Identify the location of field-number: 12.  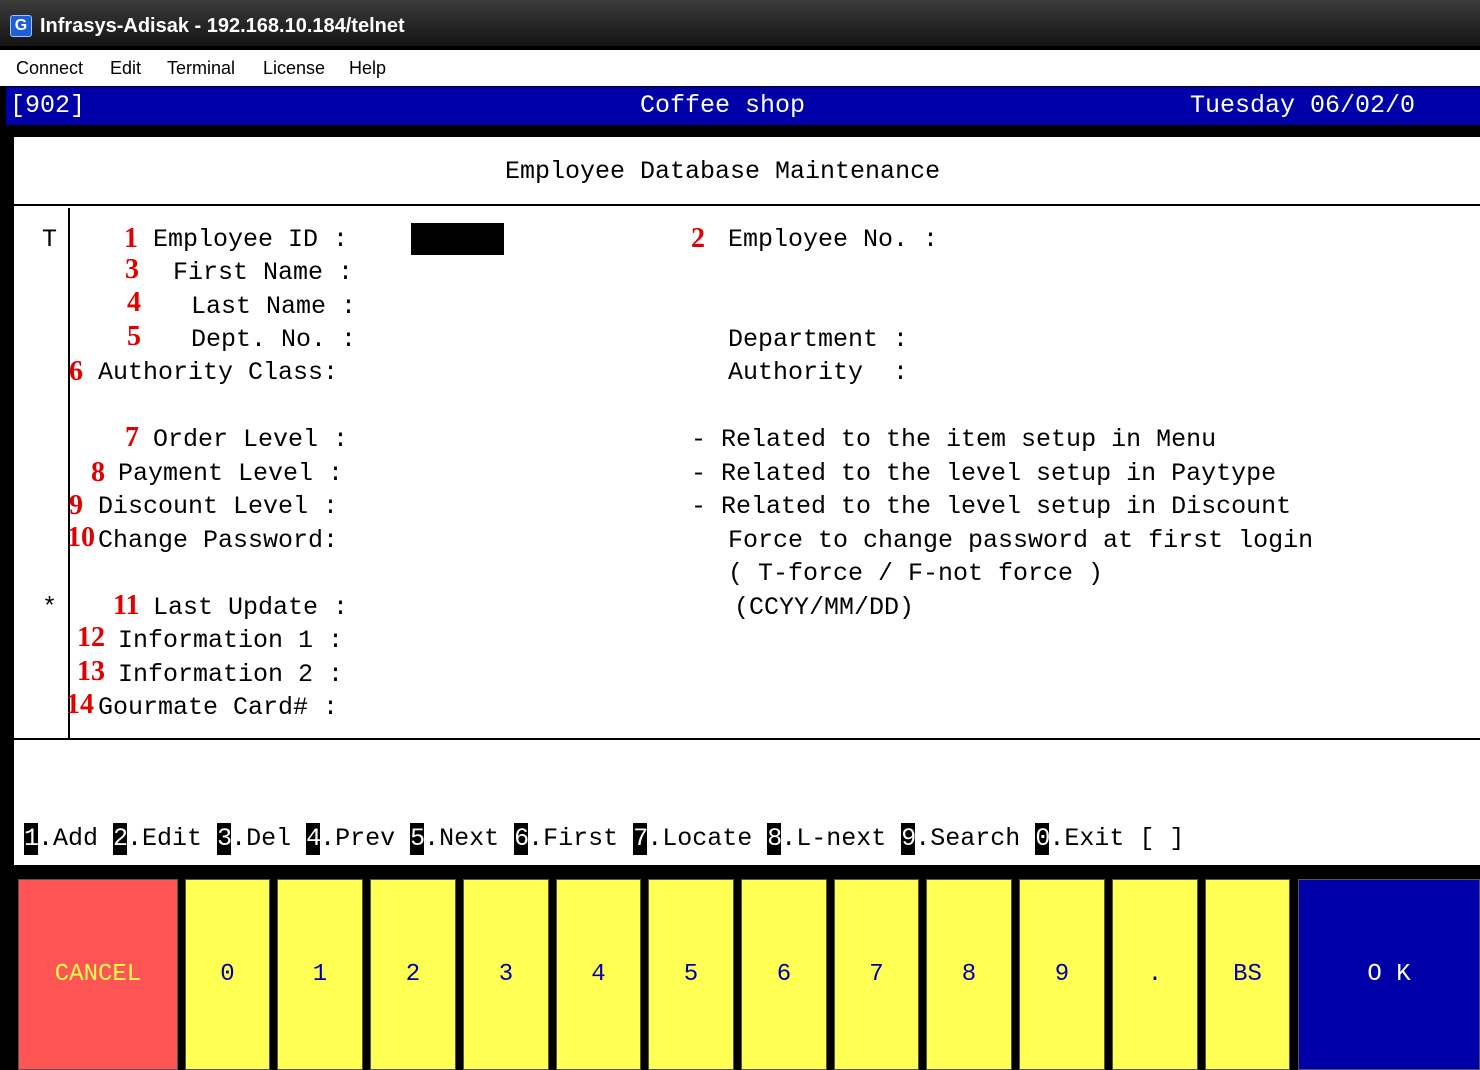
(91, 637).